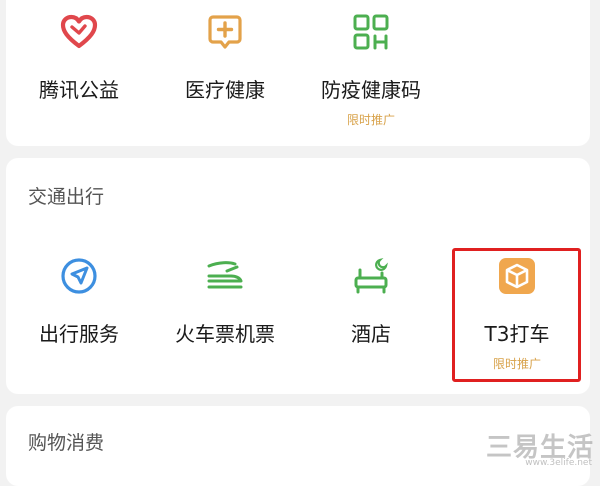 The height and width of the screenshot is (486, 600). What do you see at coordinates (66, 197) in the screenshot?
I see `section-title-travel: 交通出行` at bounding box center [66, 197].